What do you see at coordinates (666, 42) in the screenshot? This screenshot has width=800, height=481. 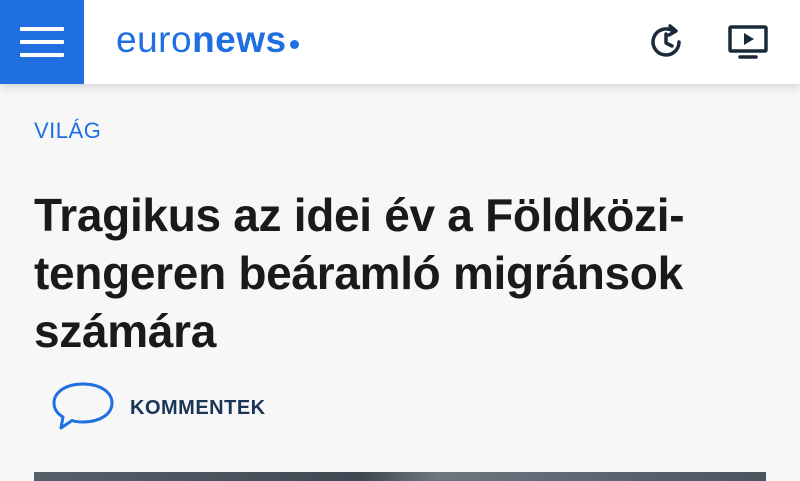 I see `history-clock-icon` at bounding box center [666, 42].